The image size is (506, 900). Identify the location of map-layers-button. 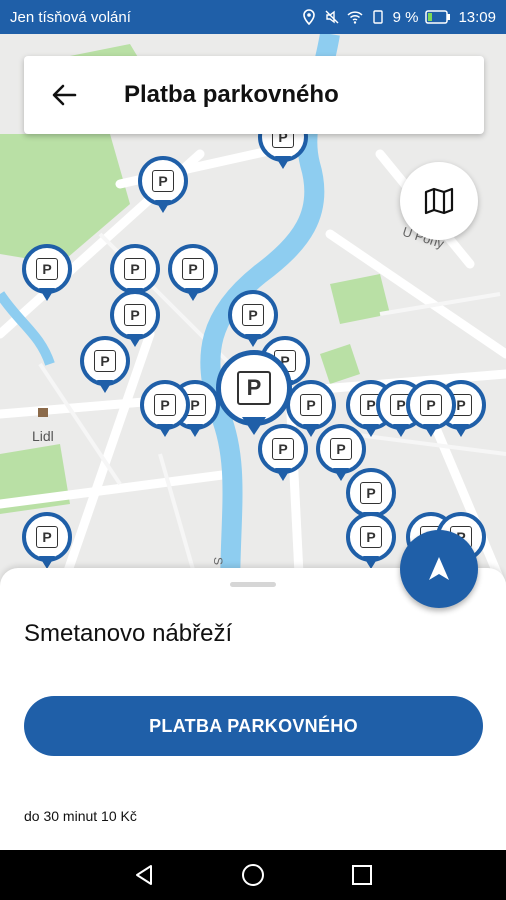
(439, 201).